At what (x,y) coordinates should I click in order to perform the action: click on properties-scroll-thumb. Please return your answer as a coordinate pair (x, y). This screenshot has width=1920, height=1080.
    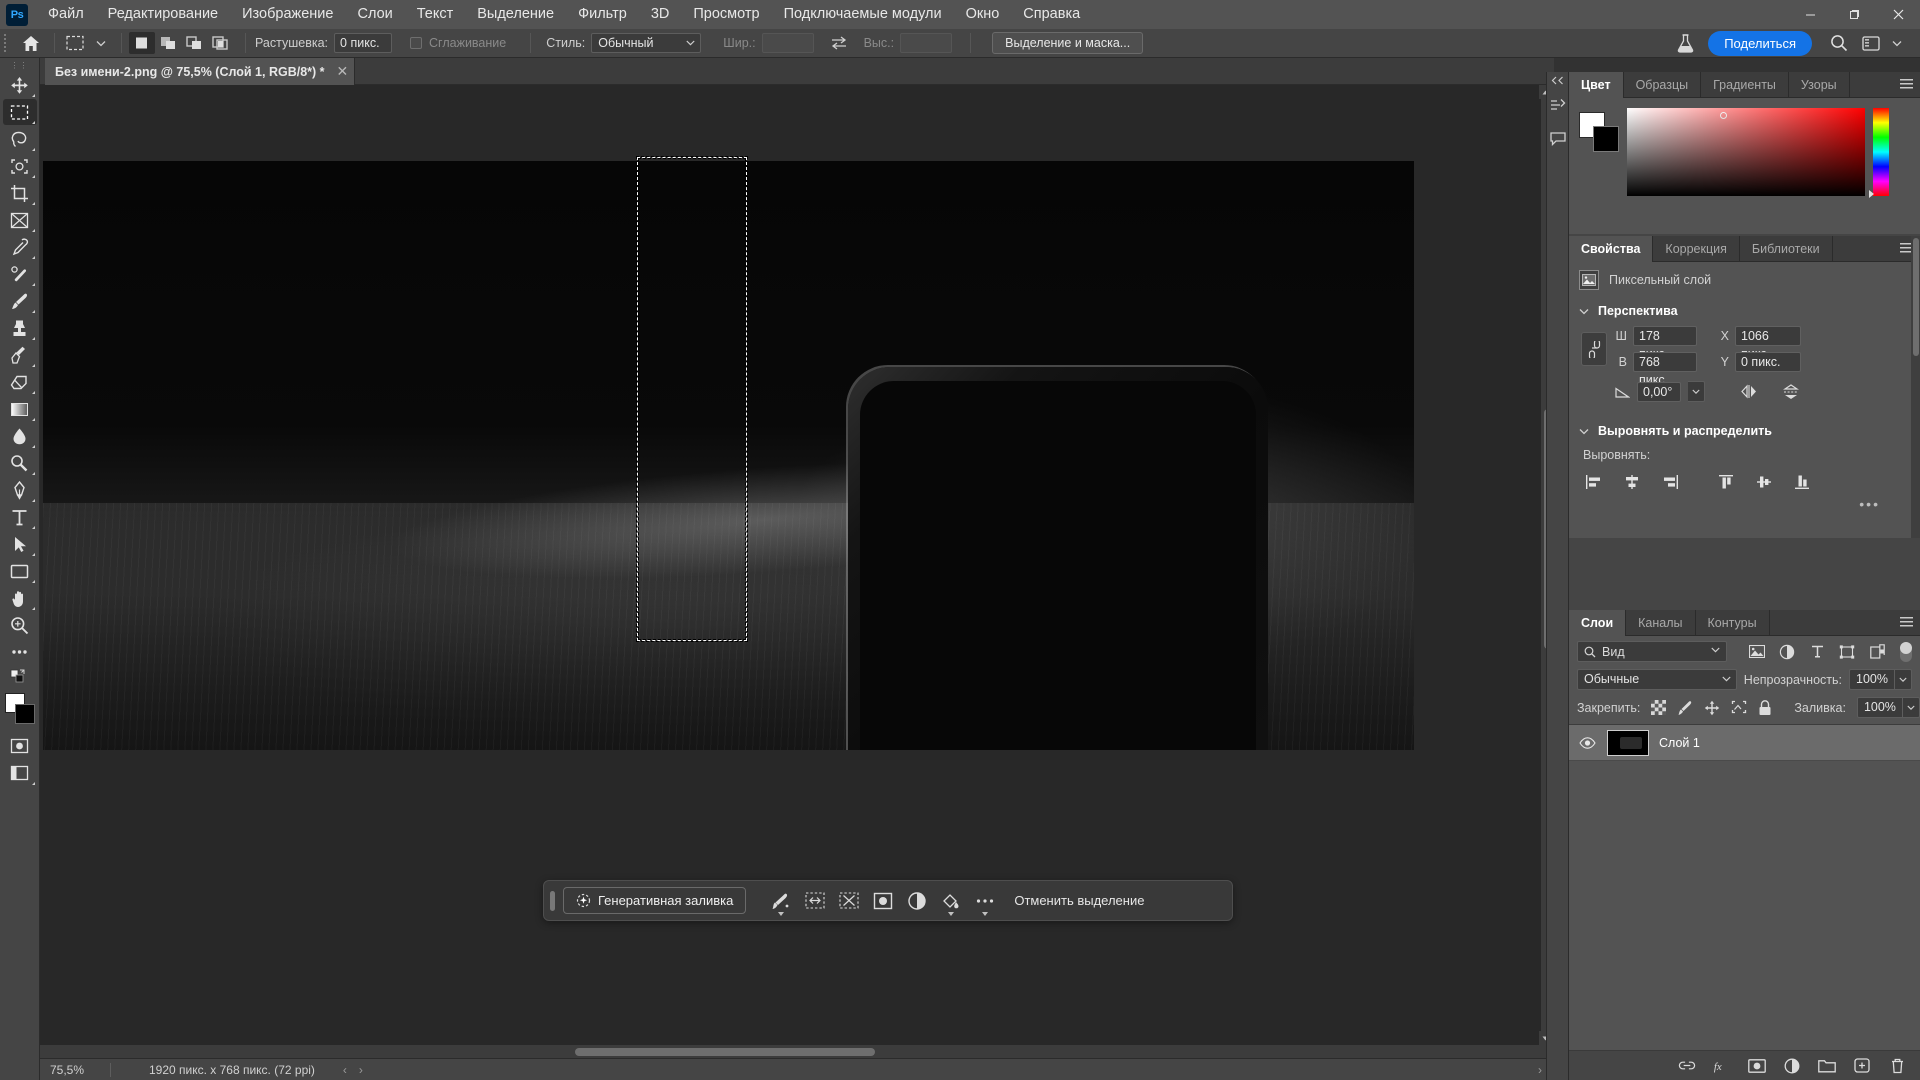
    Looking at the image, I should click on (1915, 297).